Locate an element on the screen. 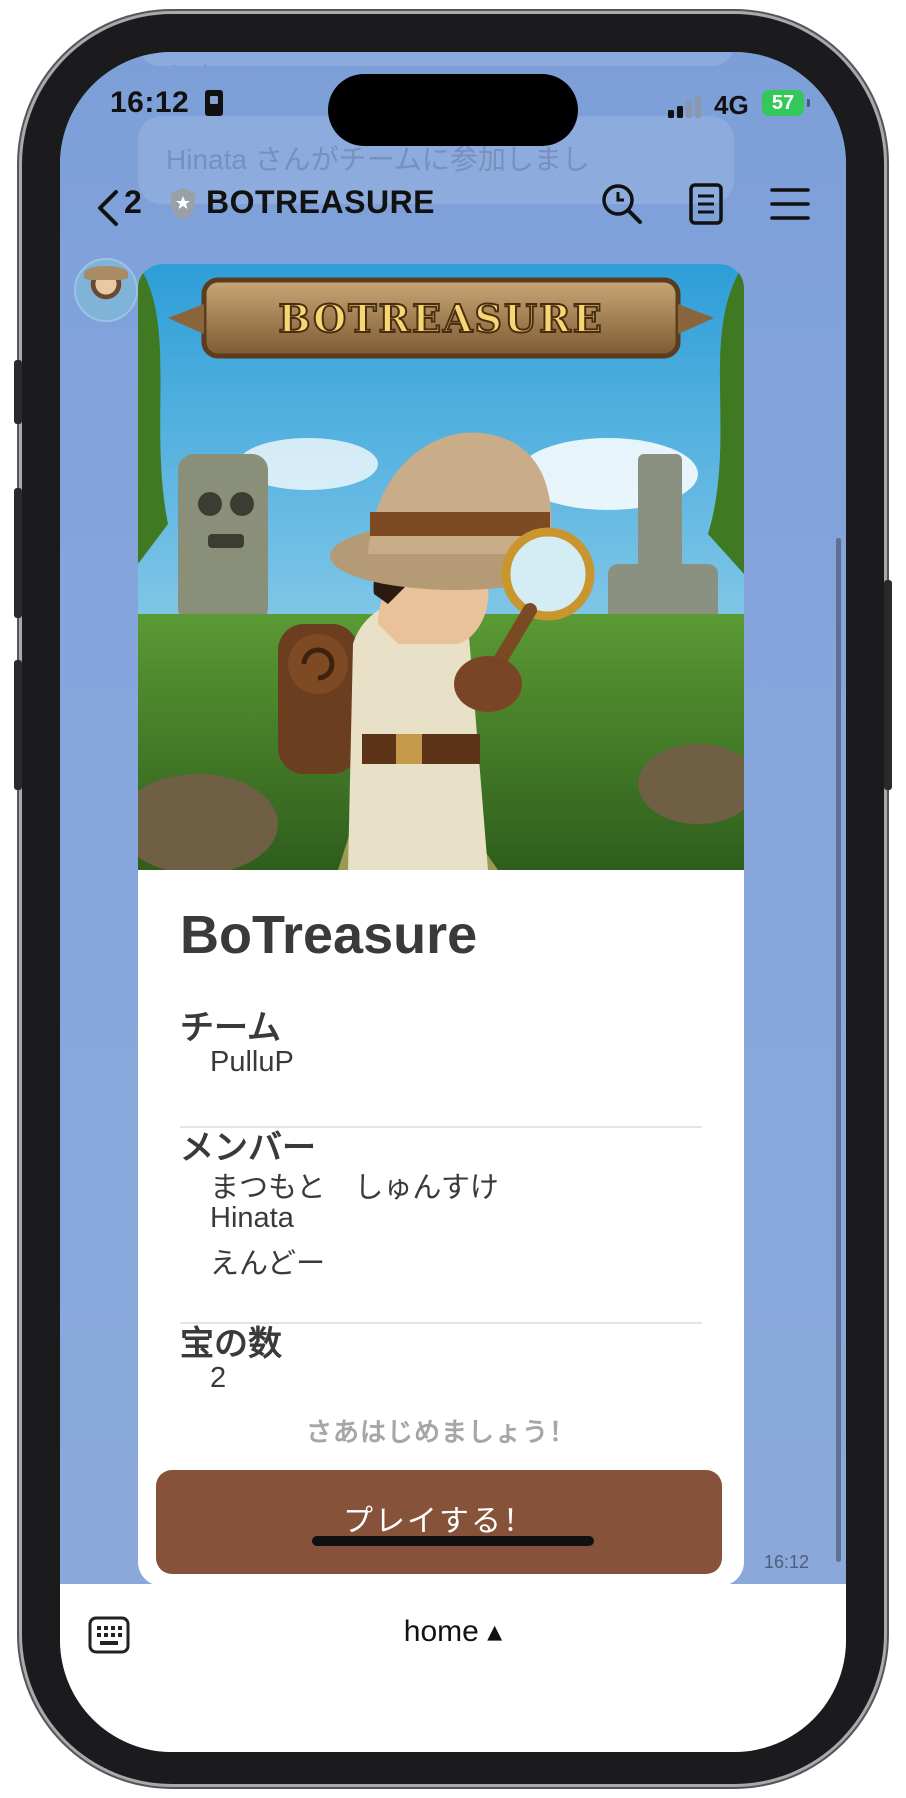 The height and width of the screenshot is (1798, 906). rich-menu-toggle: home ▴ is located at coordinates (453, 1631).